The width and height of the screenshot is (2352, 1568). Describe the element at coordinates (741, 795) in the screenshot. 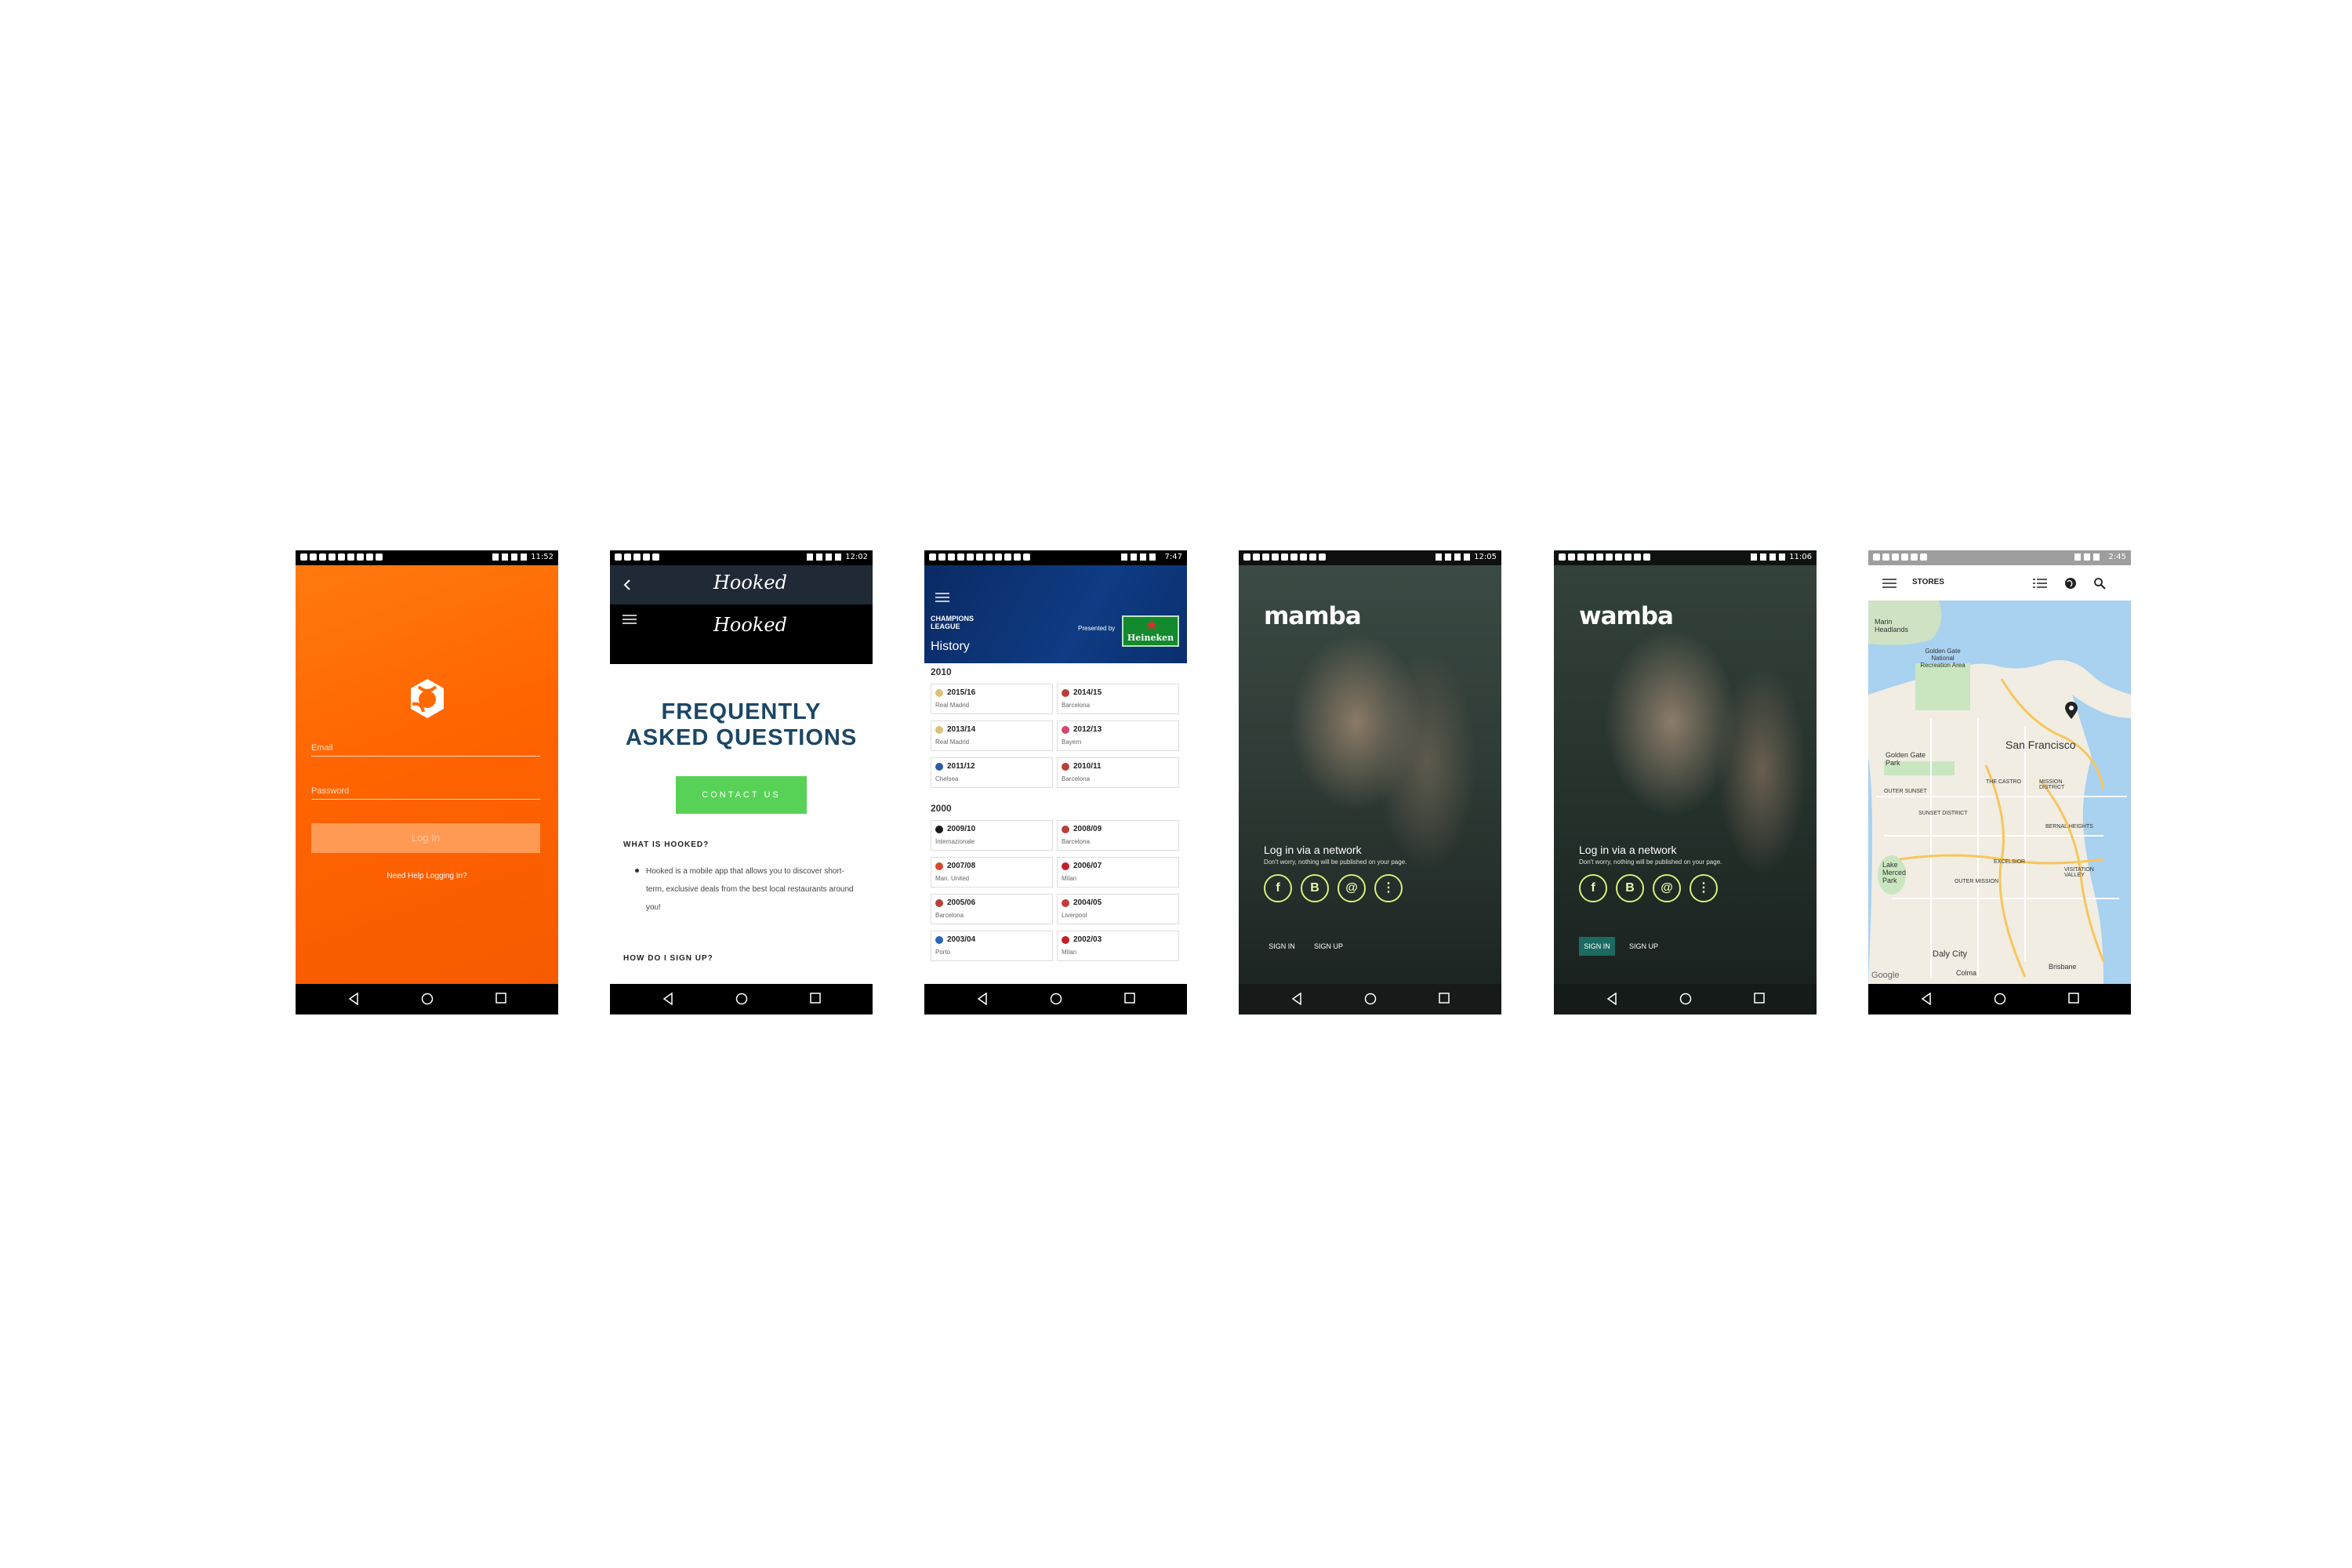

I see `contact-us-button: CONTACT US` at that location.